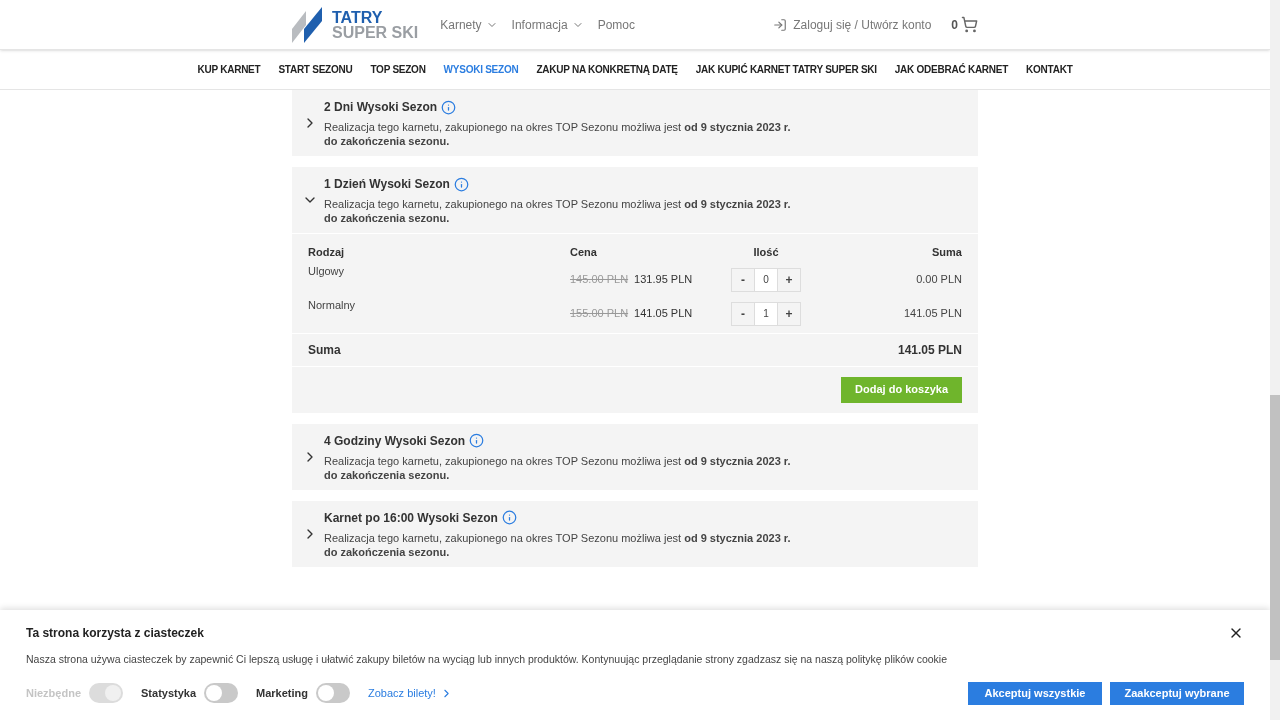 This screenshot has height=720, width=1280. Describe the element at coordinates (946, 252) in the screenshot. I see `column-header: Suma` at that location.